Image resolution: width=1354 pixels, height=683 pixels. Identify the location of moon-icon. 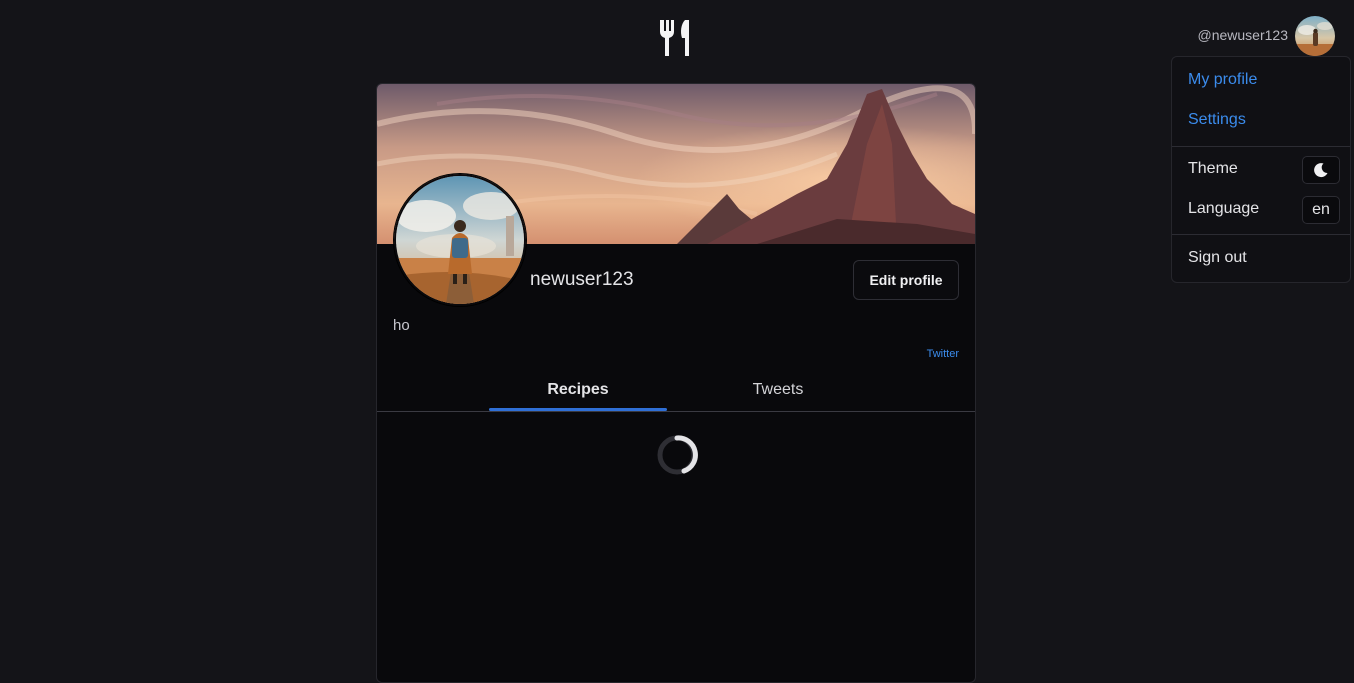
(1321, 170).